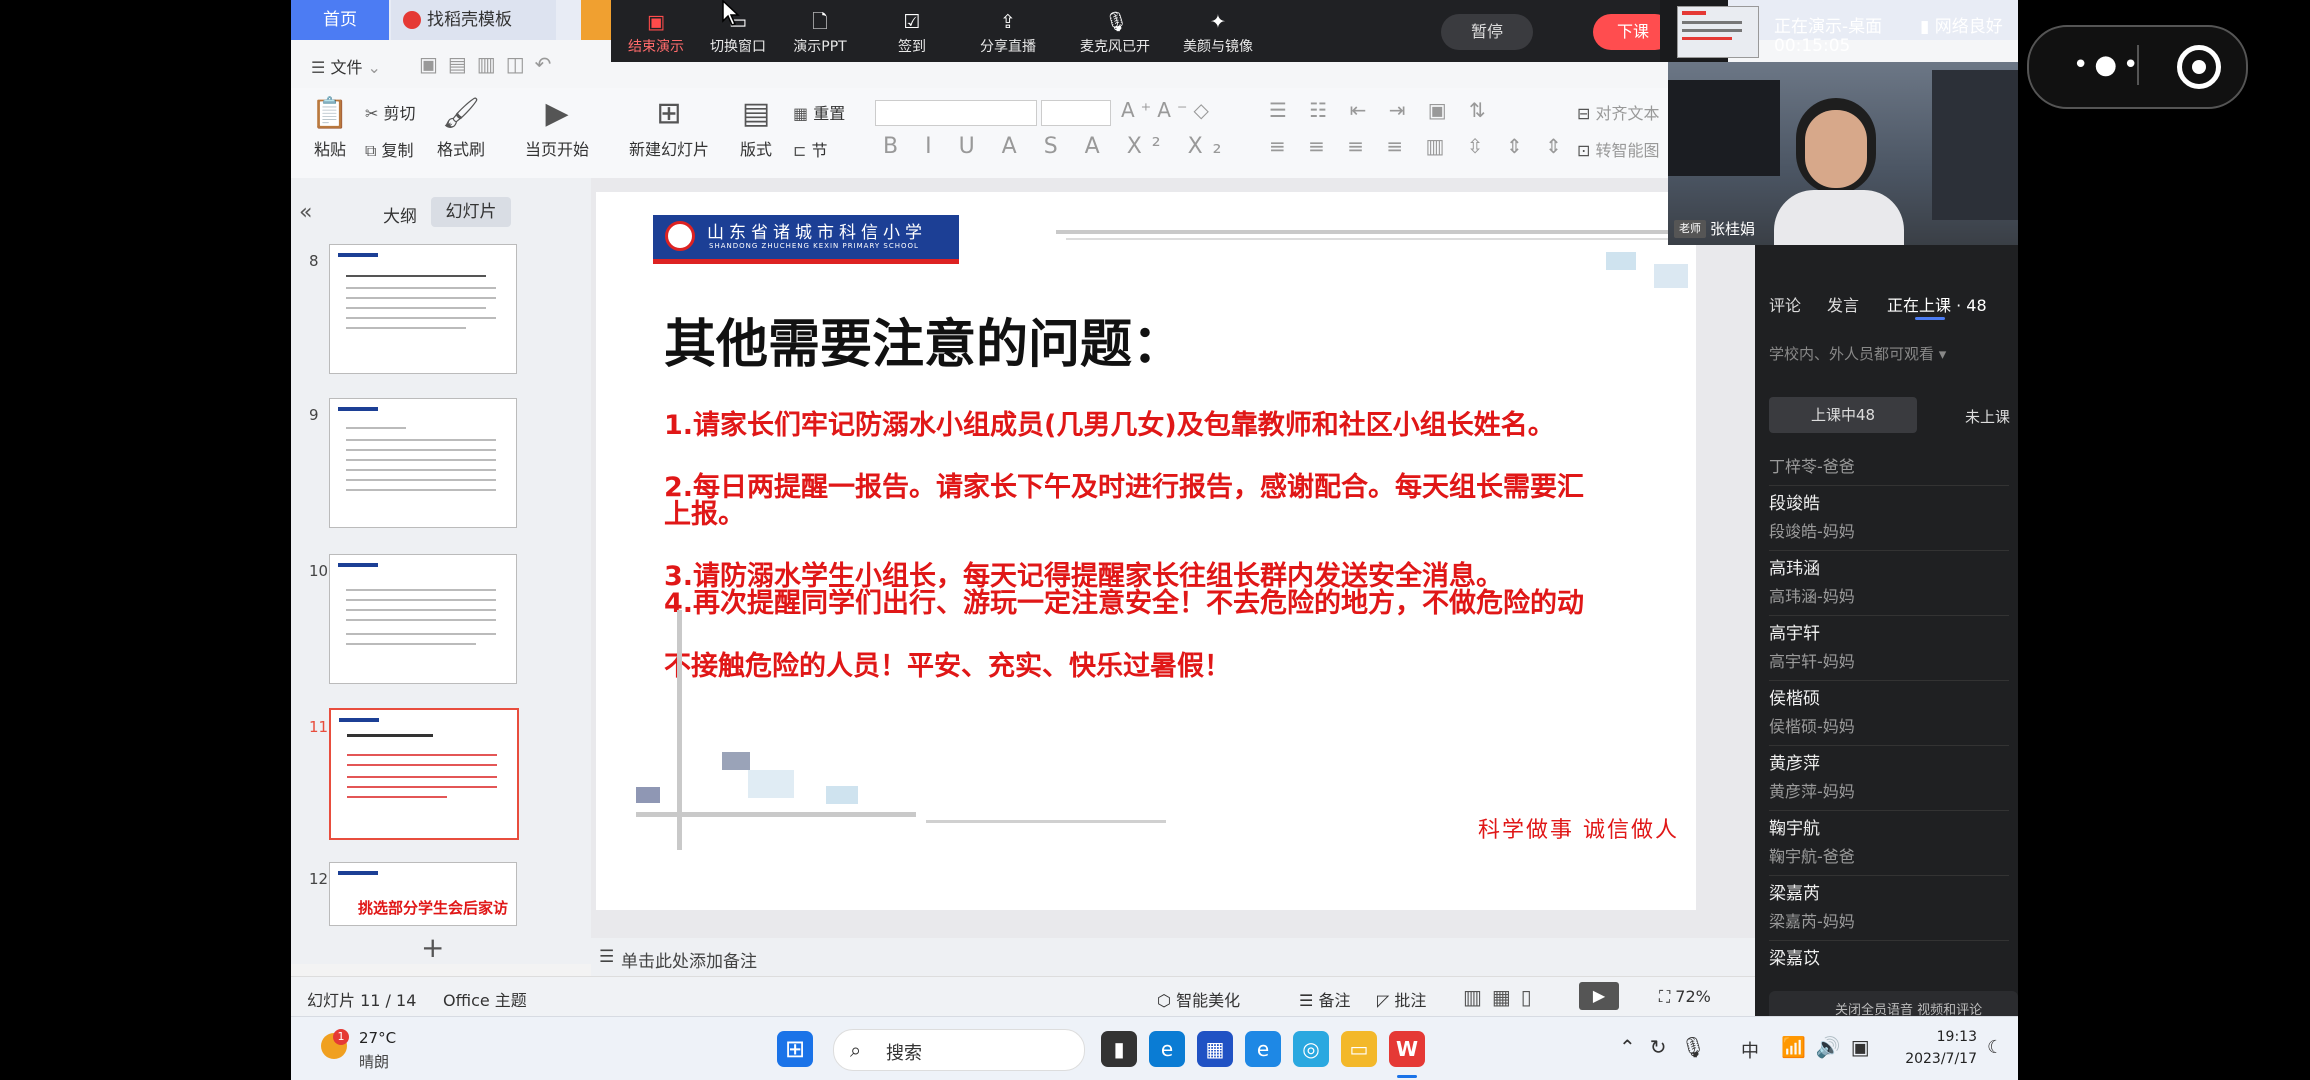 This screenshot has height=1080, width=2310. I want to click on cut-button: ✂ 剪切, so click(390, 112).